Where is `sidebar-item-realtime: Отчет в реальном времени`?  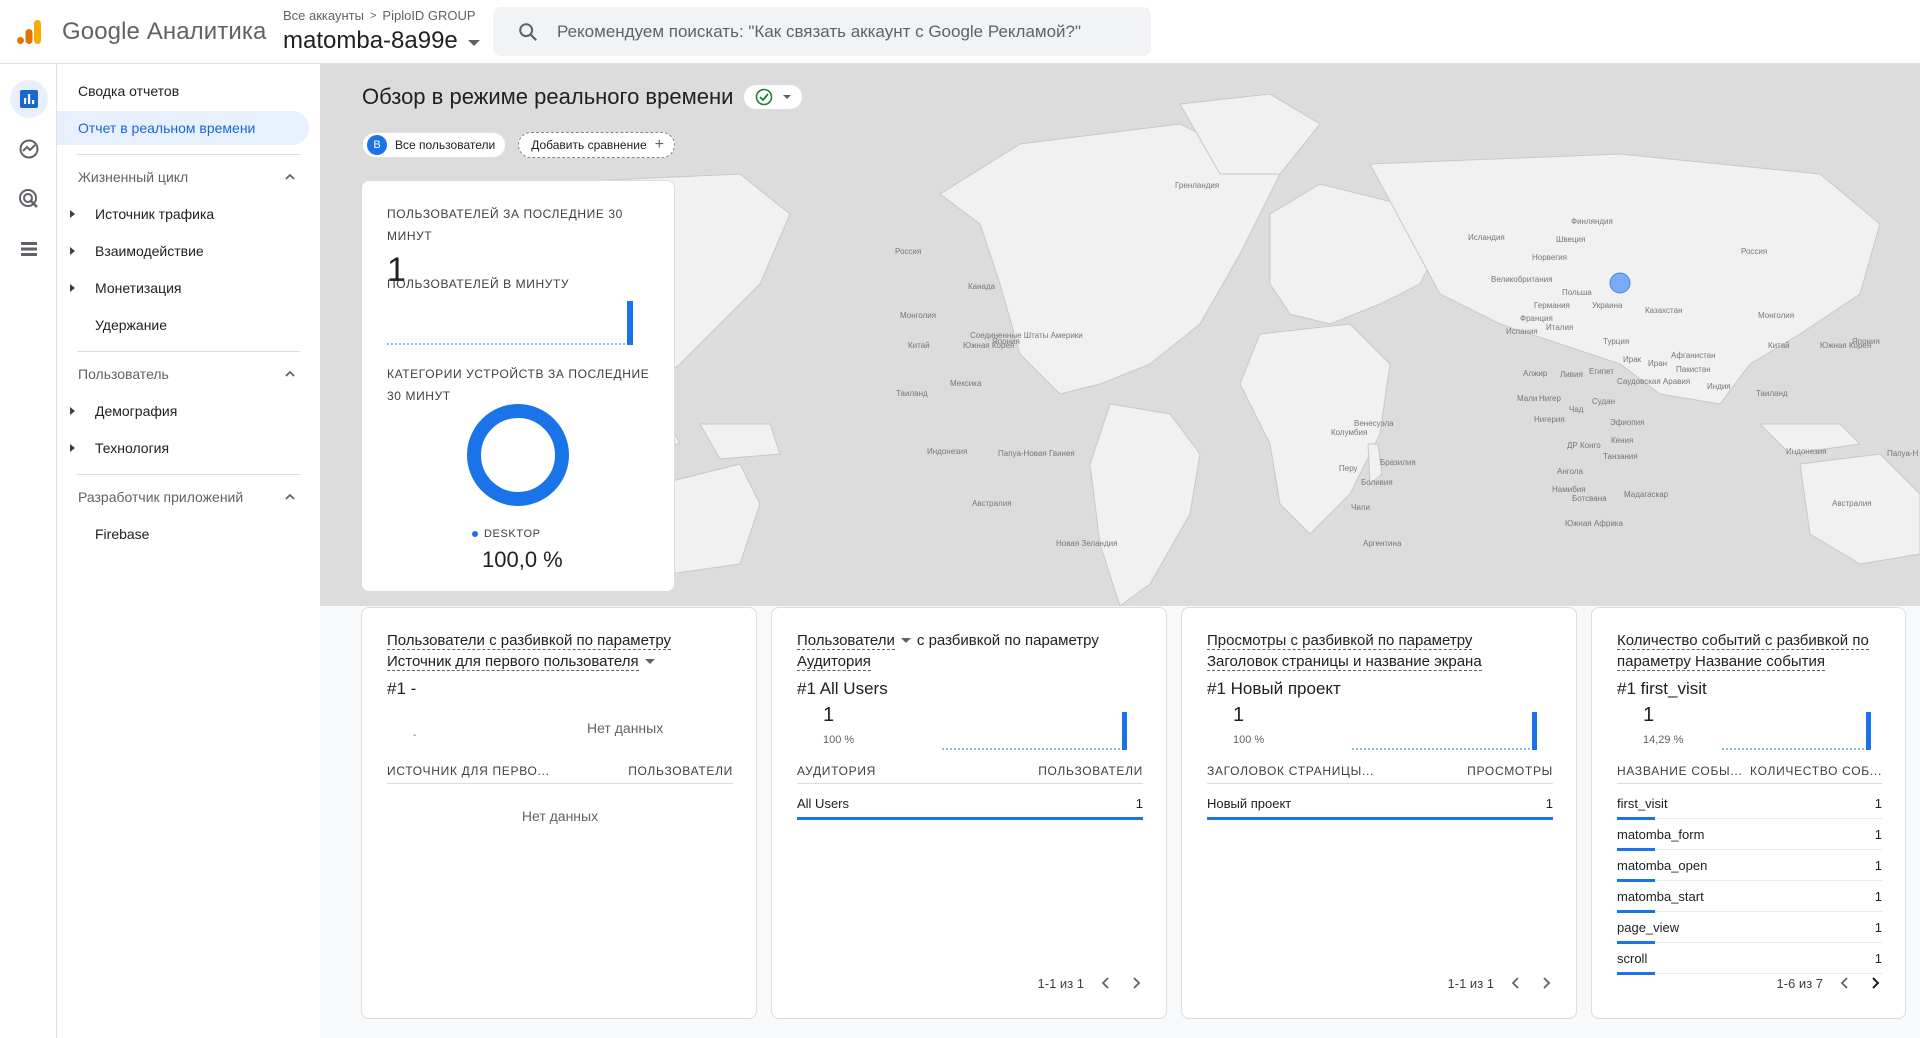
sidebar-item-realtime: Отчет в реальном времени is located at coordinates (183, 128).